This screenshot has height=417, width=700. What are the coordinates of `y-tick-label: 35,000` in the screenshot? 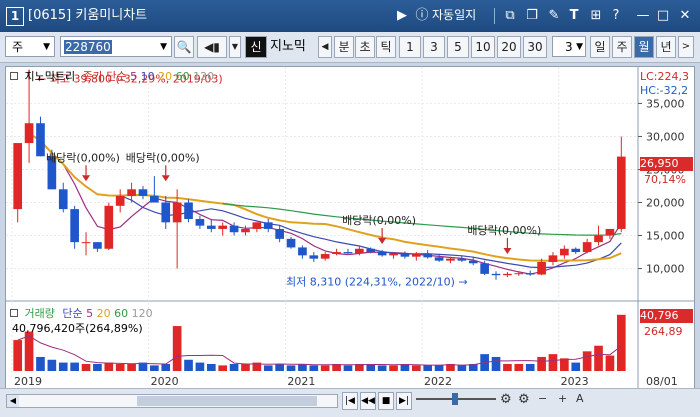 It's located at (665, 103).